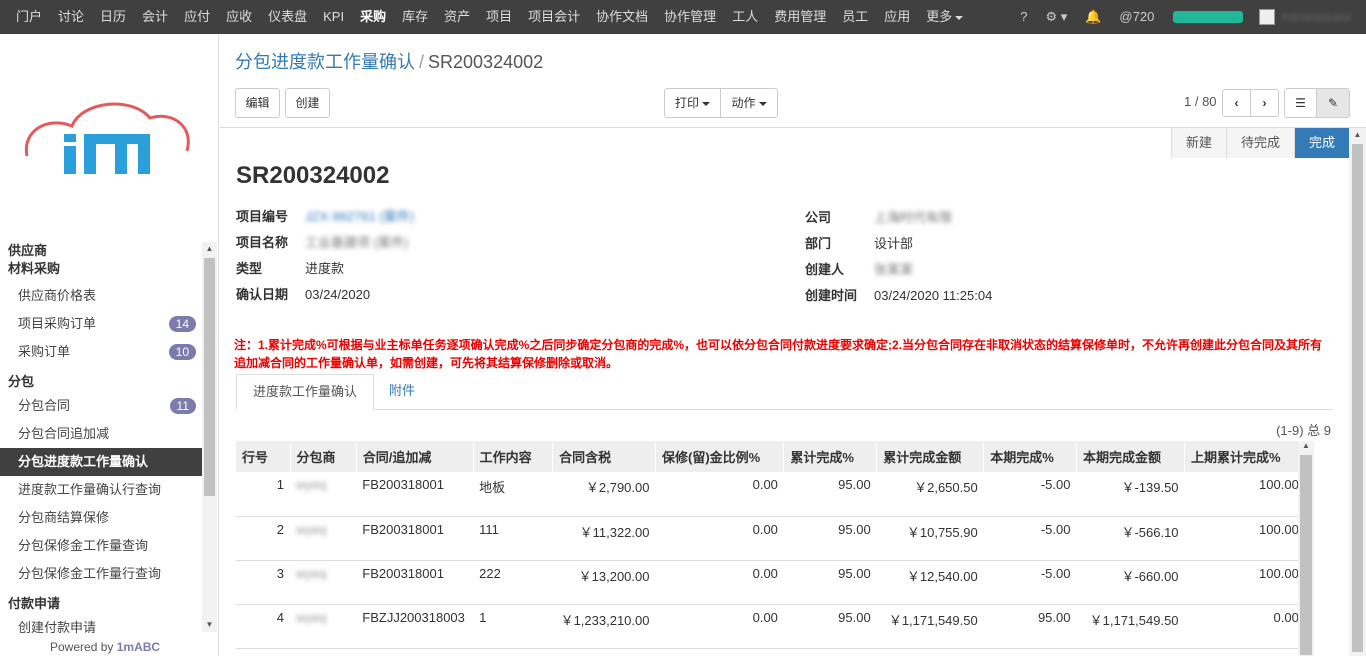  I want to click on status-step: 待完成, so click(1259, 143).